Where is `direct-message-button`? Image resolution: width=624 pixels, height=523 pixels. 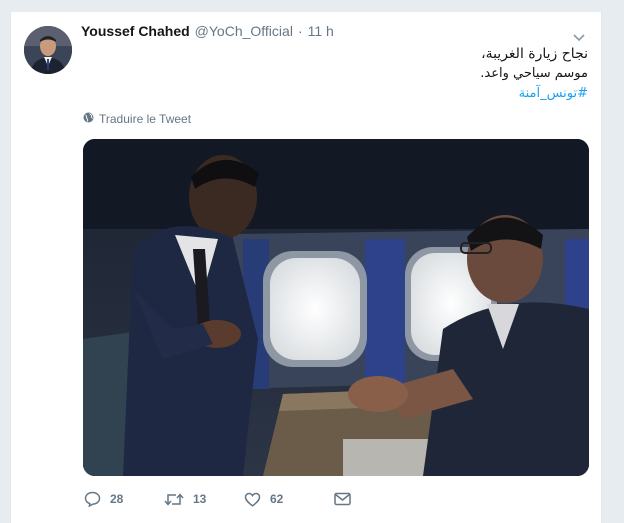 direct-message-button is located at coordinates (342, 499).